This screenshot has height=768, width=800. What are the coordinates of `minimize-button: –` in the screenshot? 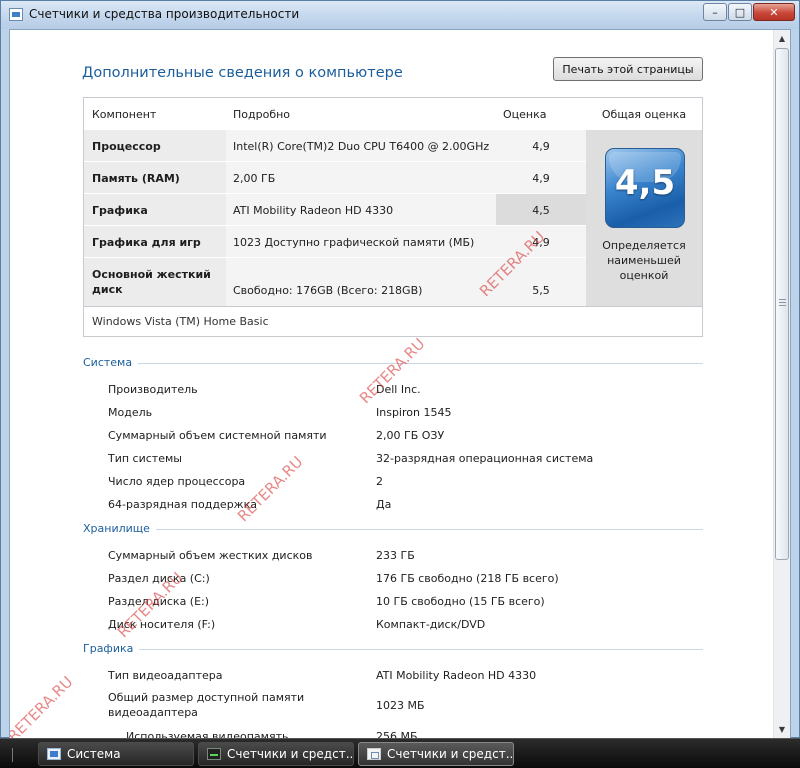 It's located at (715, 12).